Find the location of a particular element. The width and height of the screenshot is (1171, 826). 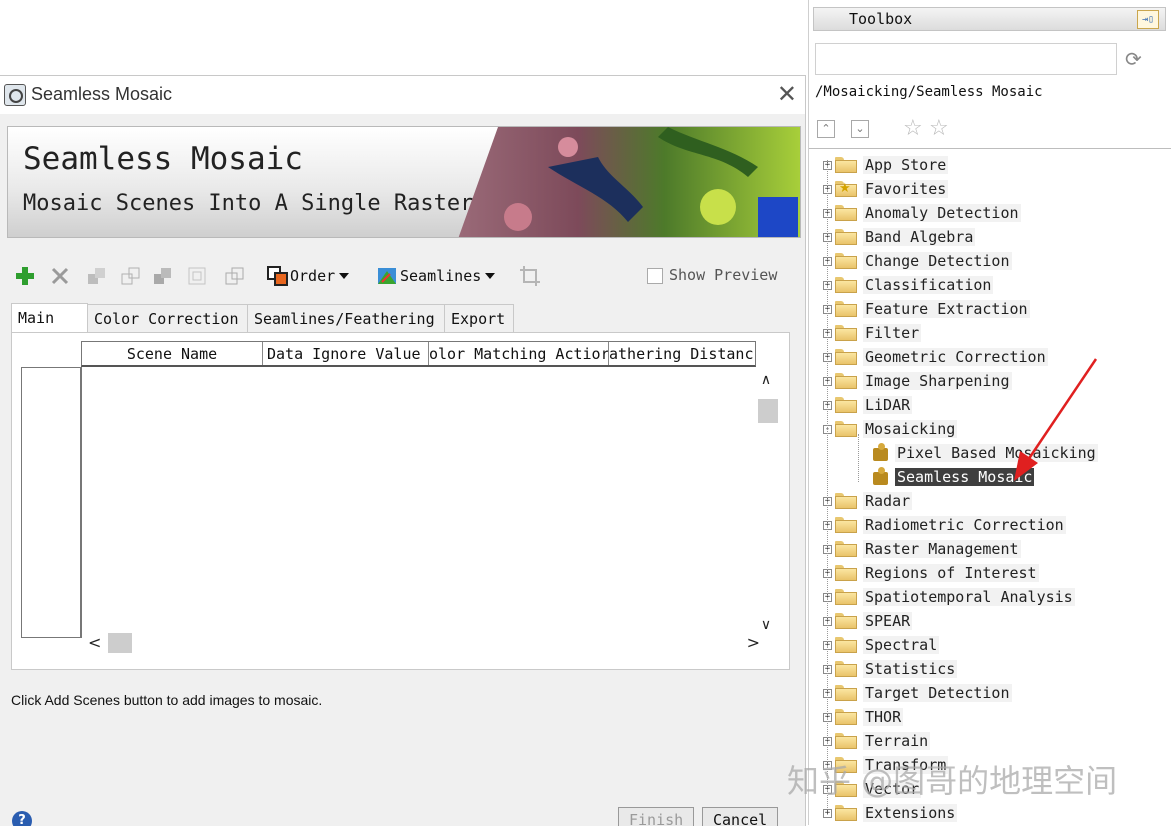

horizontal-scrollbar: < > is located at coordinates (422, 642).